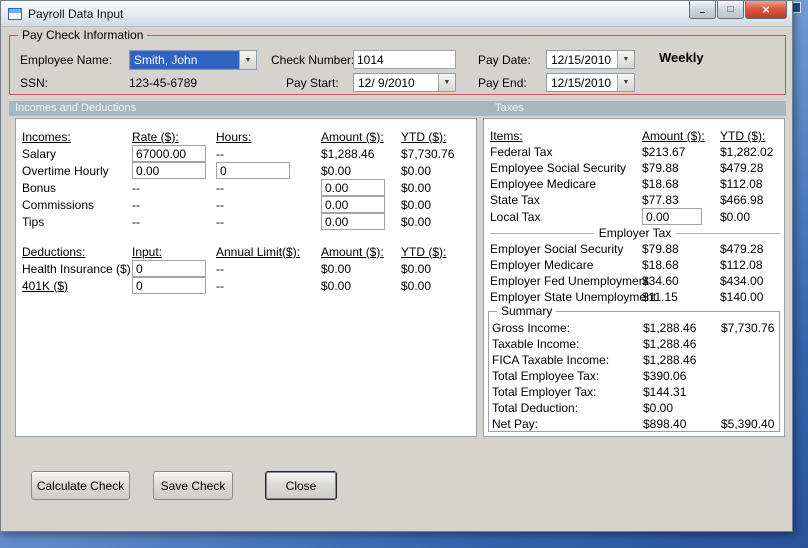 The height and width of the screenshot is (548, 808). I want to click on summary-row-net-pay: Net Pay: $898.40 $5,390.40, so click(636, 424).